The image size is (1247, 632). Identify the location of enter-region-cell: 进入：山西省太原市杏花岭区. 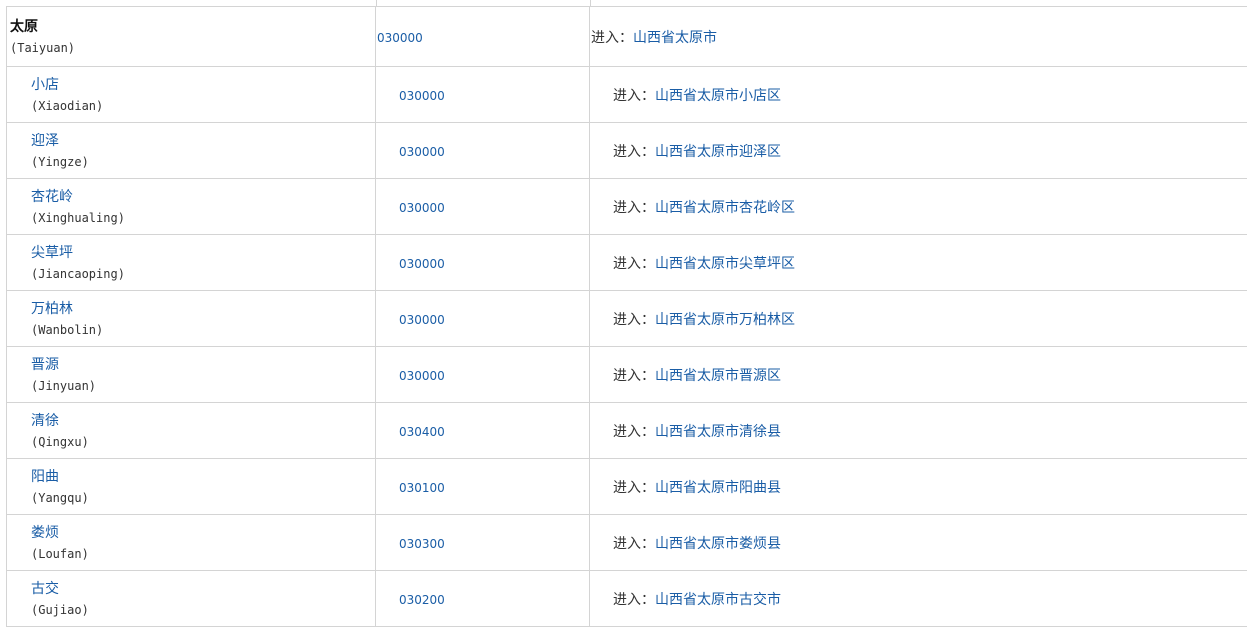
(918, 206).